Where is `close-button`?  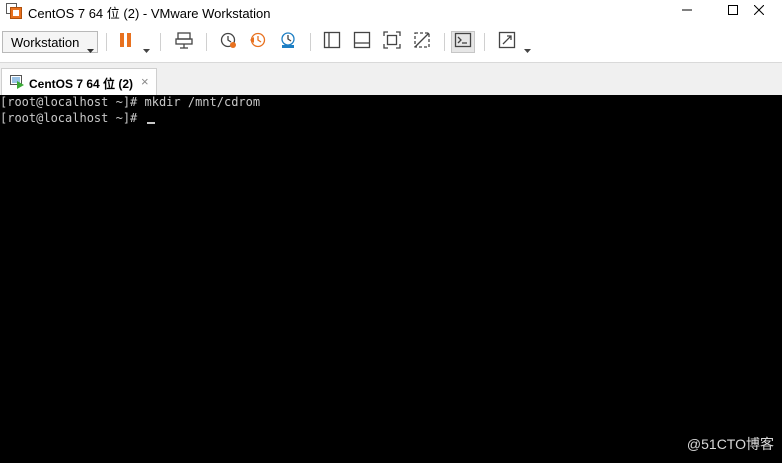
close-button is located at coordinates (759, 11).